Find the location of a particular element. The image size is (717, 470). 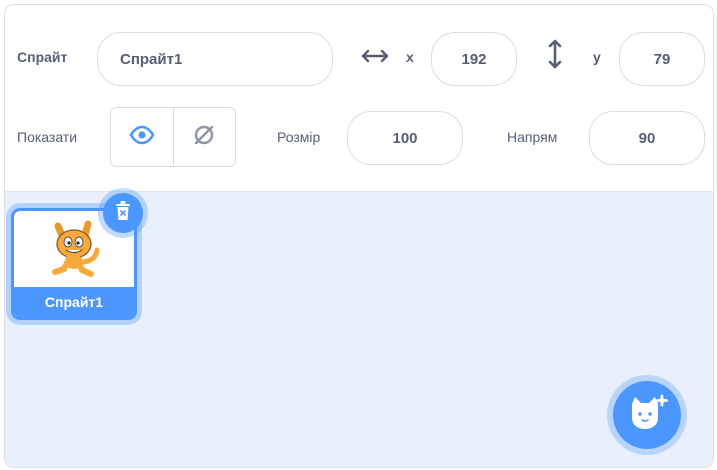

x-arrows-icon is located at coordinates (375, 58).